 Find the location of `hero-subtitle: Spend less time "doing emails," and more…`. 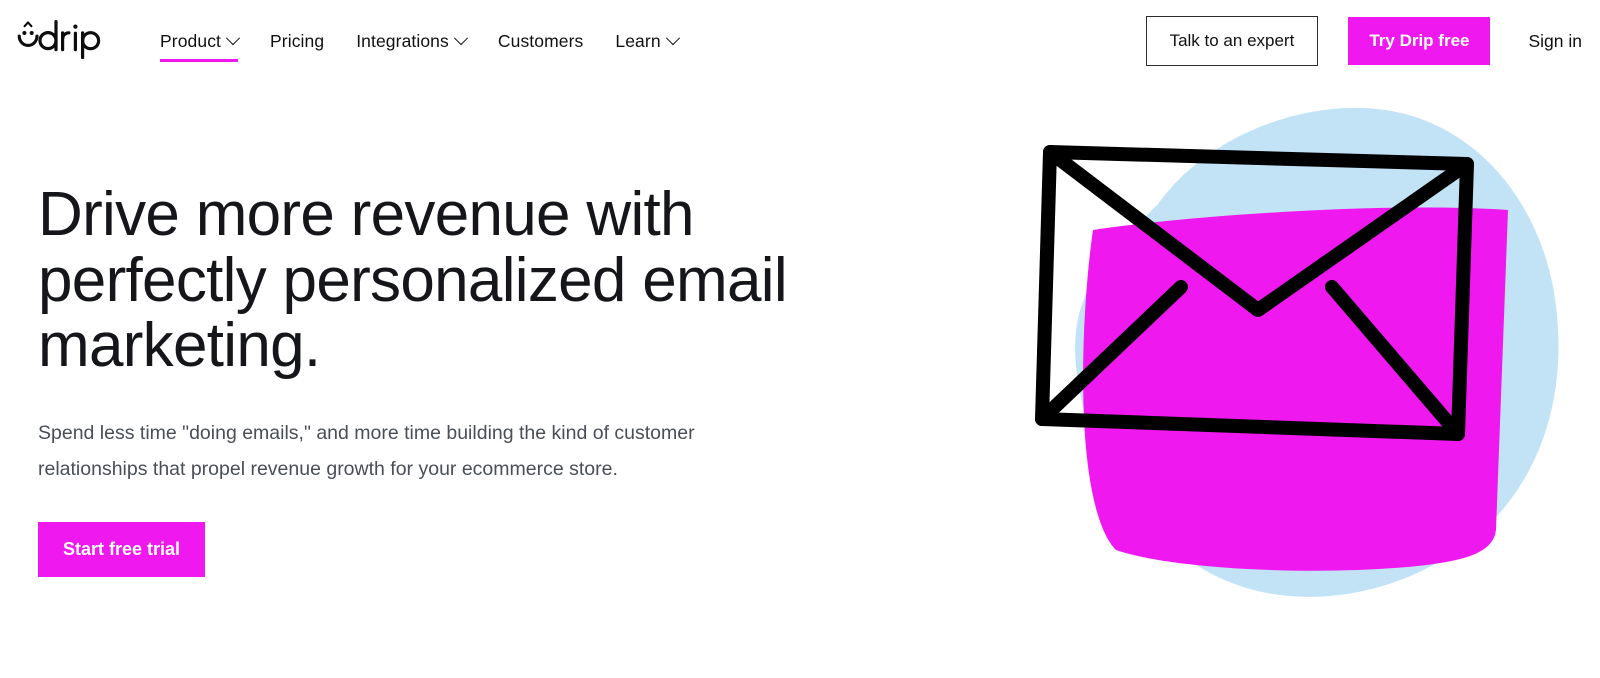

hero-subtitle: Spend less time "doing emails," and more… is located at coordinates (366, 451).